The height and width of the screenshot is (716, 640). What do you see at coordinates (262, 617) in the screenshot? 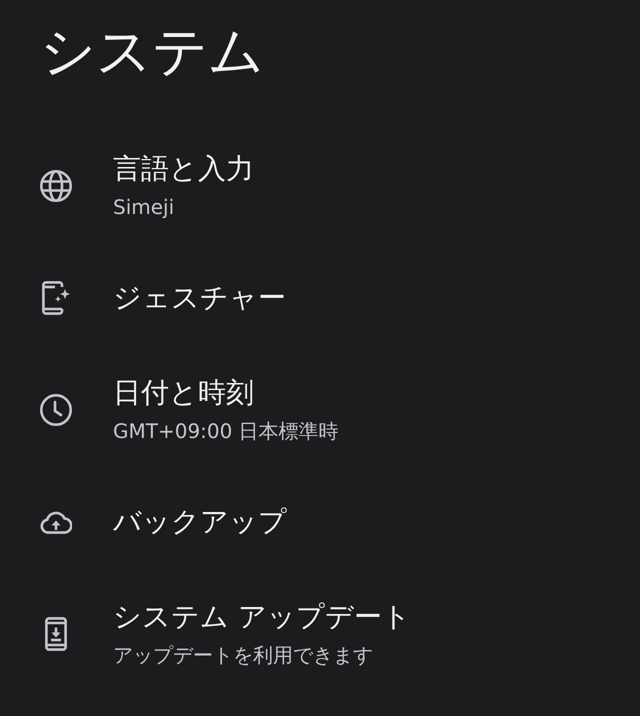
I see `item-title: システム アップデート` at bounding box center [262, 617].